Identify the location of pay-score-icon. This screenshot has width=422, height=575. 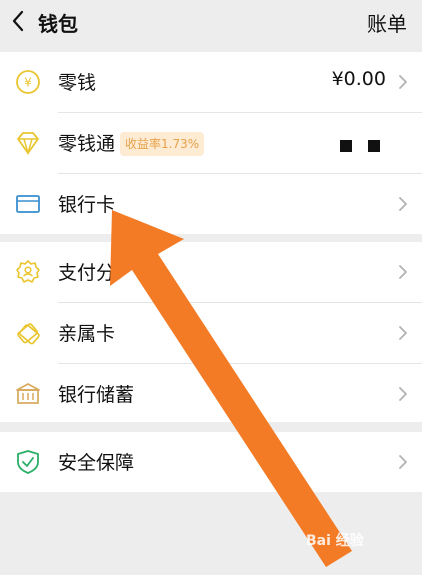
(28, 271).